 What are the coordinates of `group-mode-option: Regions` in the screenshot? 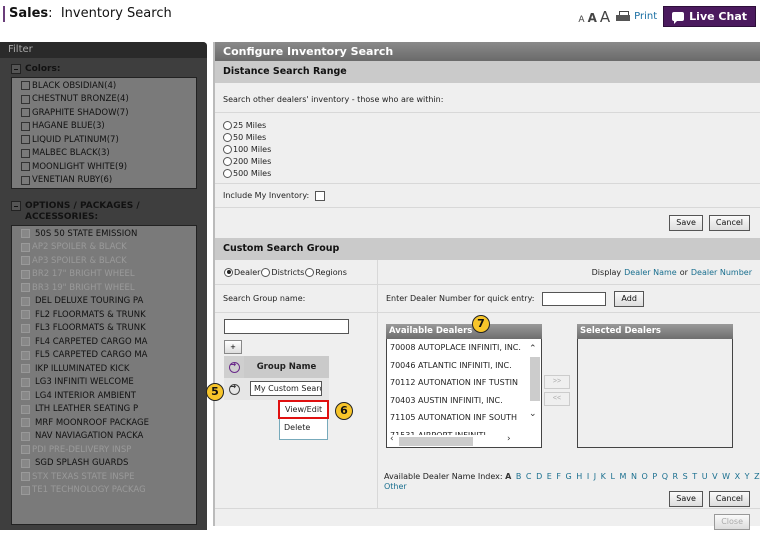 It's located at (326, 272).